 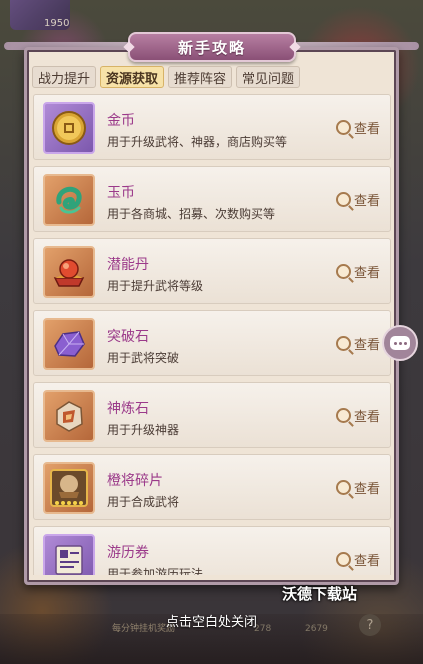 What do you see at coordinates (128, 265) in the screenshot?
I see `item-name: 潜能丹` at bounding box center [128, 265].